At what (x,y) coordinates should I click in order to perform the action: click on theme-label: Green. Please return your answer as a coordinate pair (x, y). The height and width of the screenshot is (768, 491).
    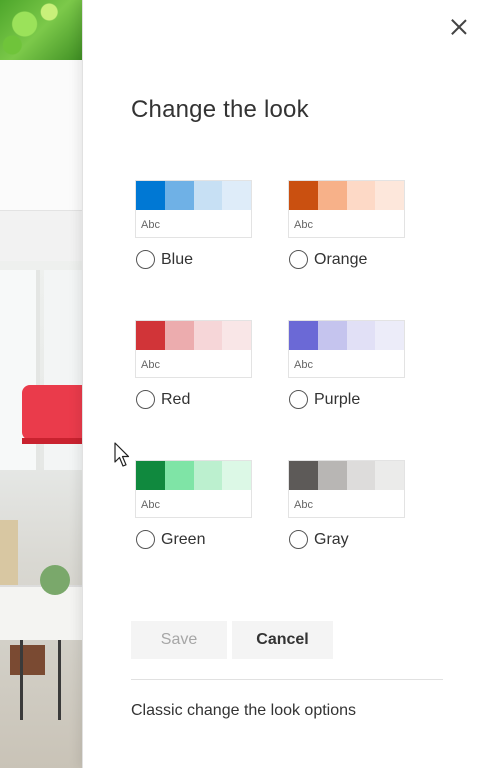
    Looking at the image, I should click on (183, 539).